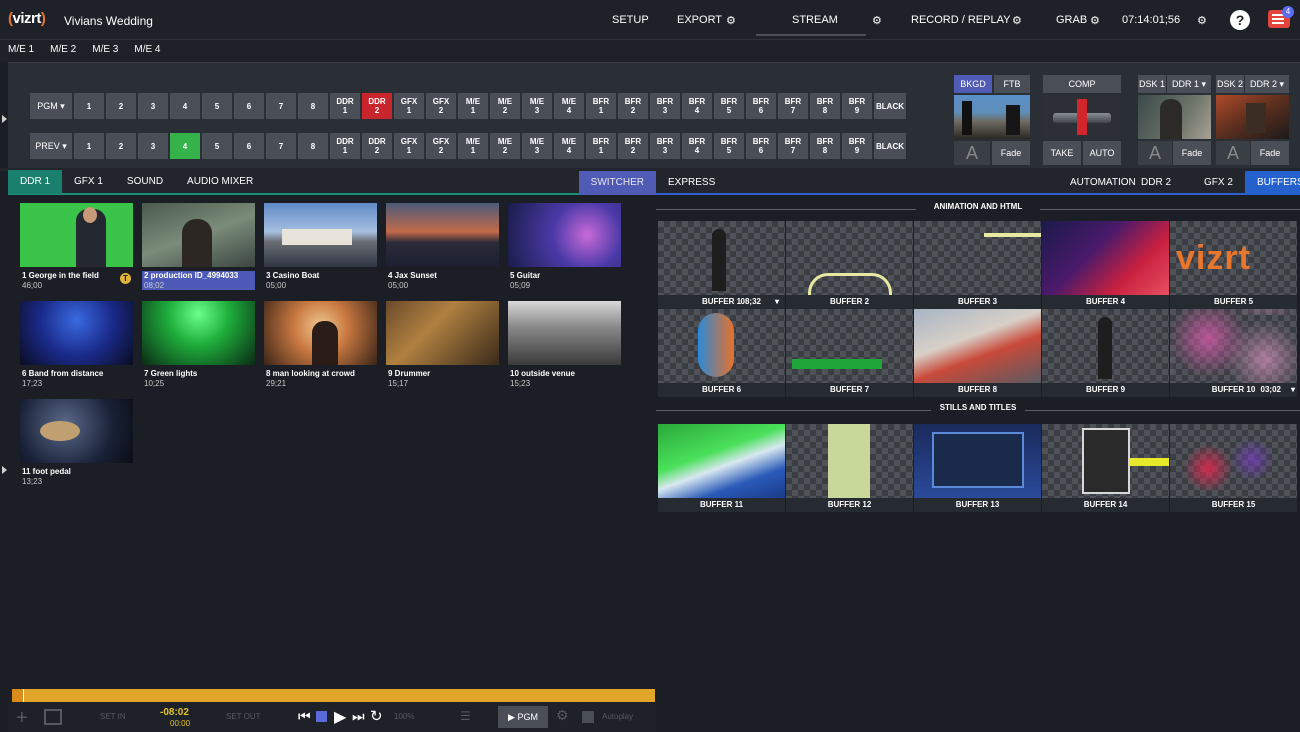 The height and width of the screenshot is (732, 1300). What do you see at coordinates (630, 20) in the screenshot?
I see `setup-menu: SETUP` at bounding box center [630, 20].